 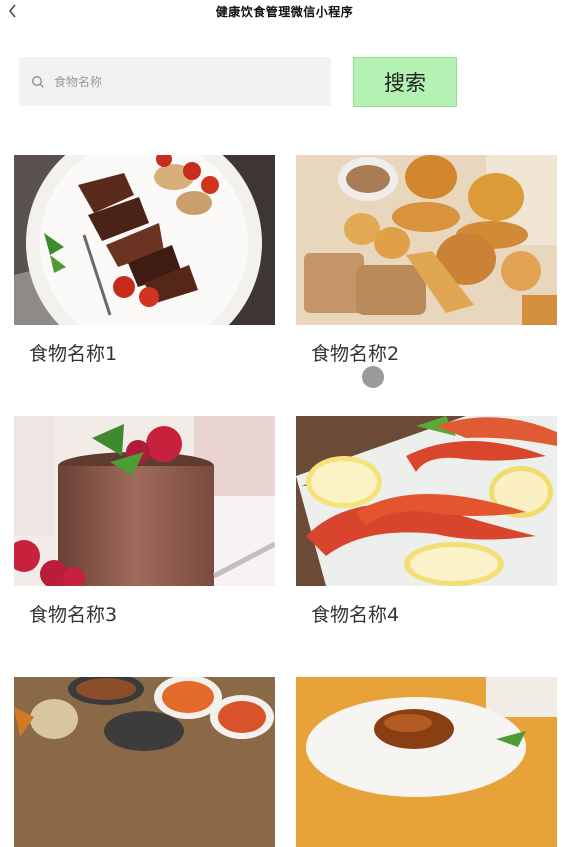 What do you see at coordinates (73, 615) in the screenshot?
I see `food-name: 食物名称3` at bounding box center [73, 615].